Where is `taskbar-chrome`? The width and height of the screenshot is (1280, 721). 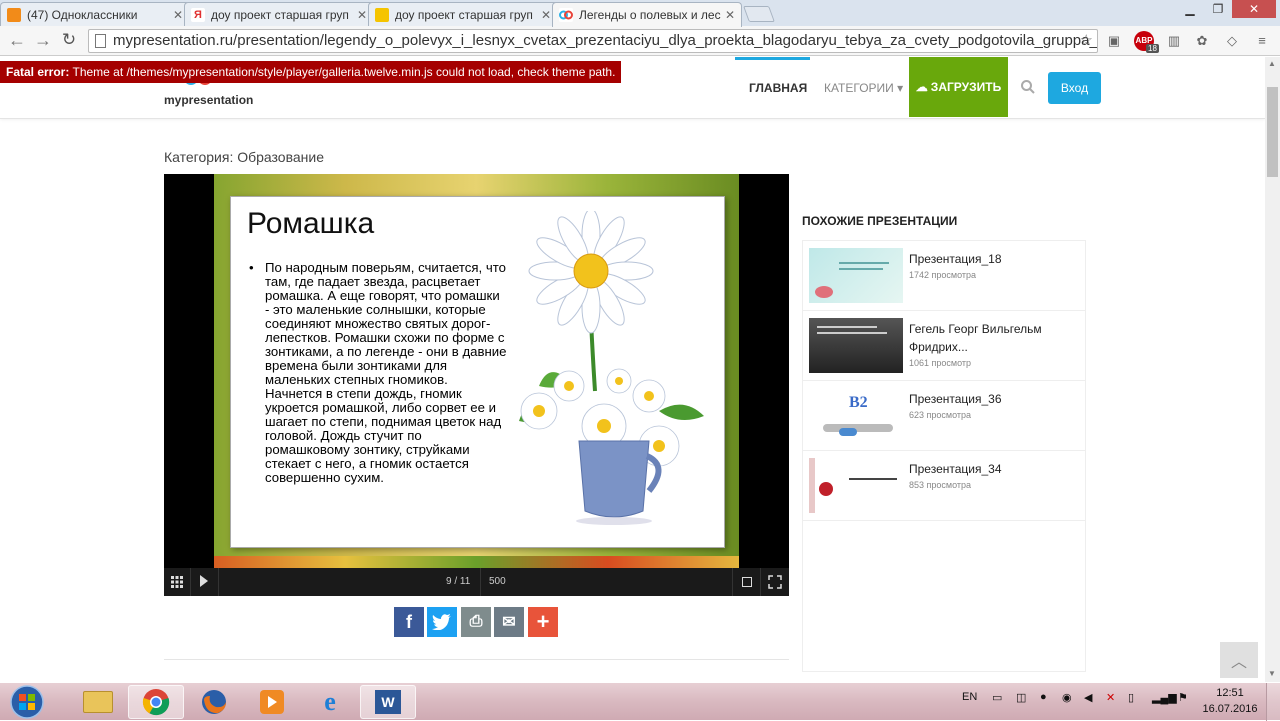
taskbar-chrome is located at coordinates (156, 702).